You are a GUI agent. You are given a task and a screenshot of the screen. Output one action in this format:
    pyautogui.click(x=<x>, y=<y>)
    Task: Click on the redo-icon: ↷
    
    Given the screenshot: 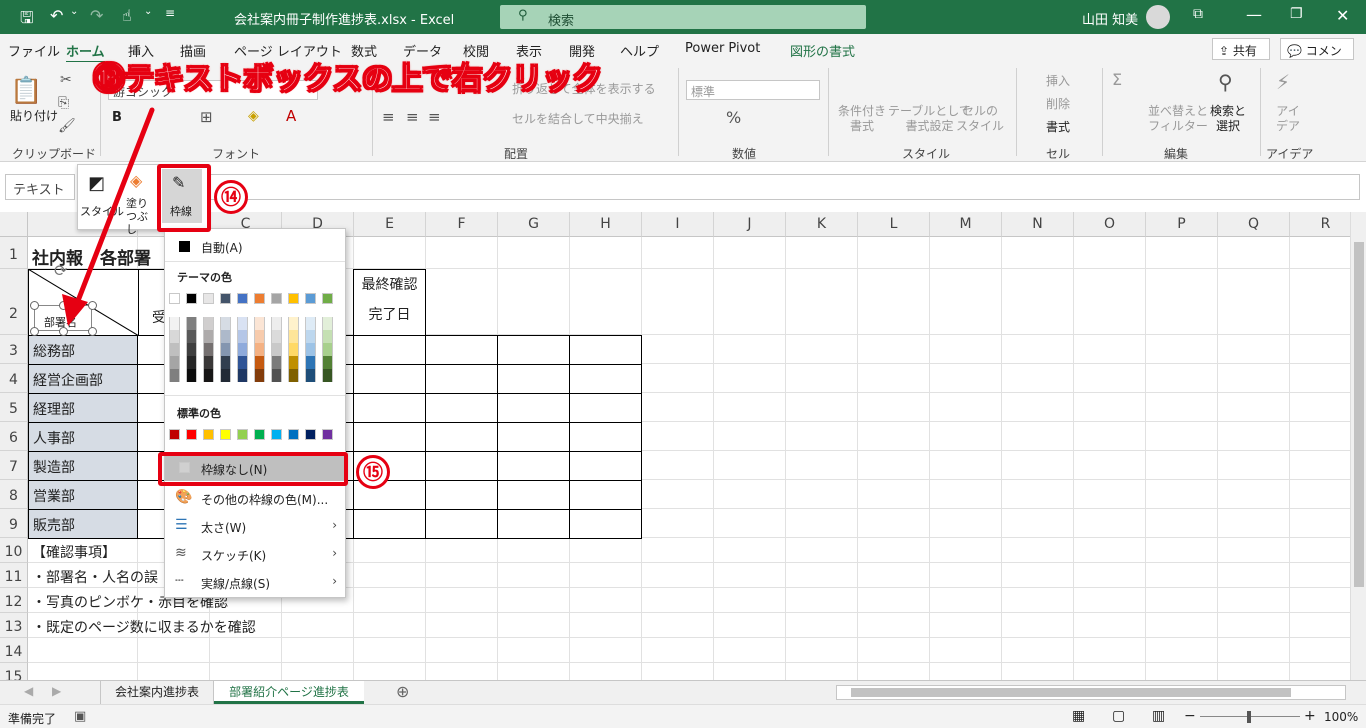 What is the action you would take?
    pyautogui.click(x=96, y=15)
    